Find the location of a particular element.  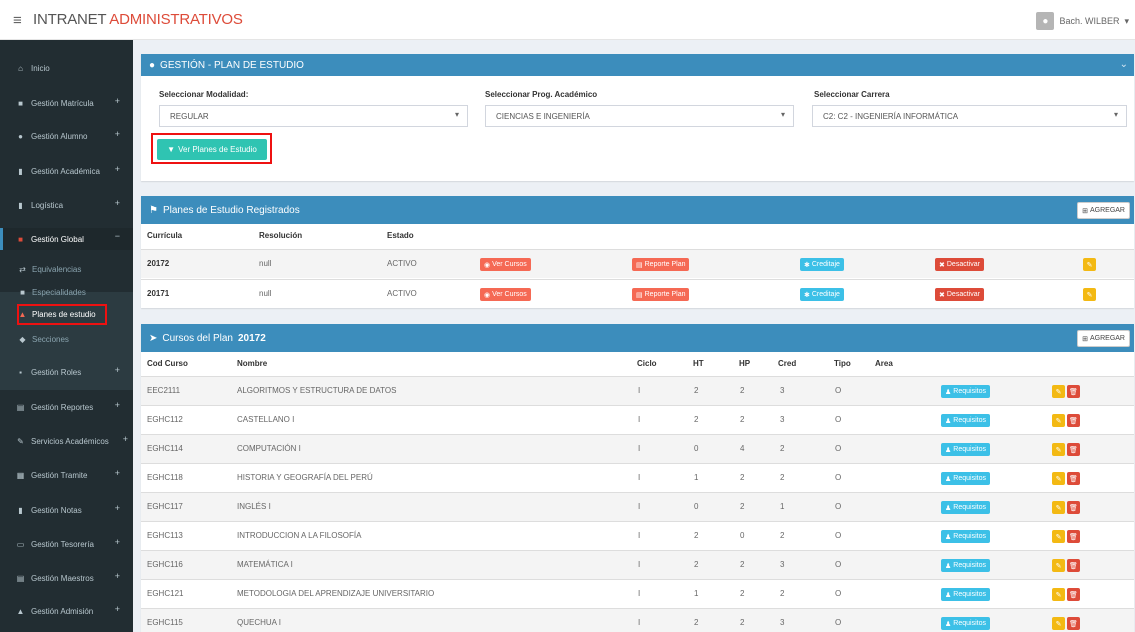

sidebar-item-label: Gestión Académica is located at coordinates (65, 171).